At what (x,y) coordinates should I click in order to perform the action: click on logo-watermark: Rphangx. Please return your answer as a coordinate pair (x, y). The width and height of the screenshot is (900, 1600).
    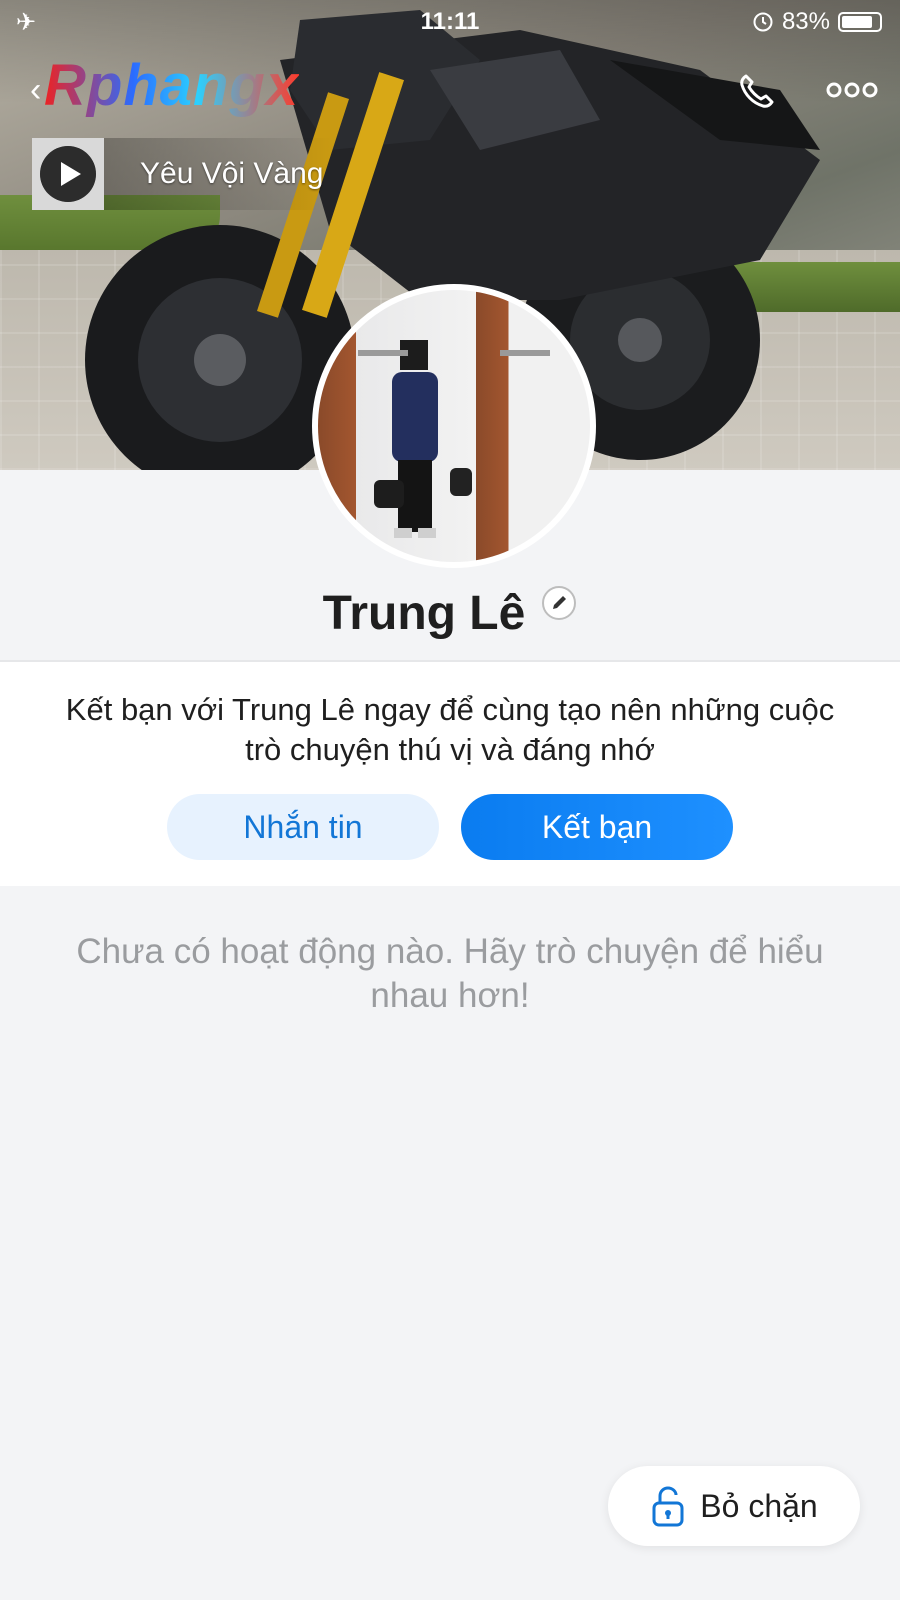
    Looking at the image, I should click on (172, 85).